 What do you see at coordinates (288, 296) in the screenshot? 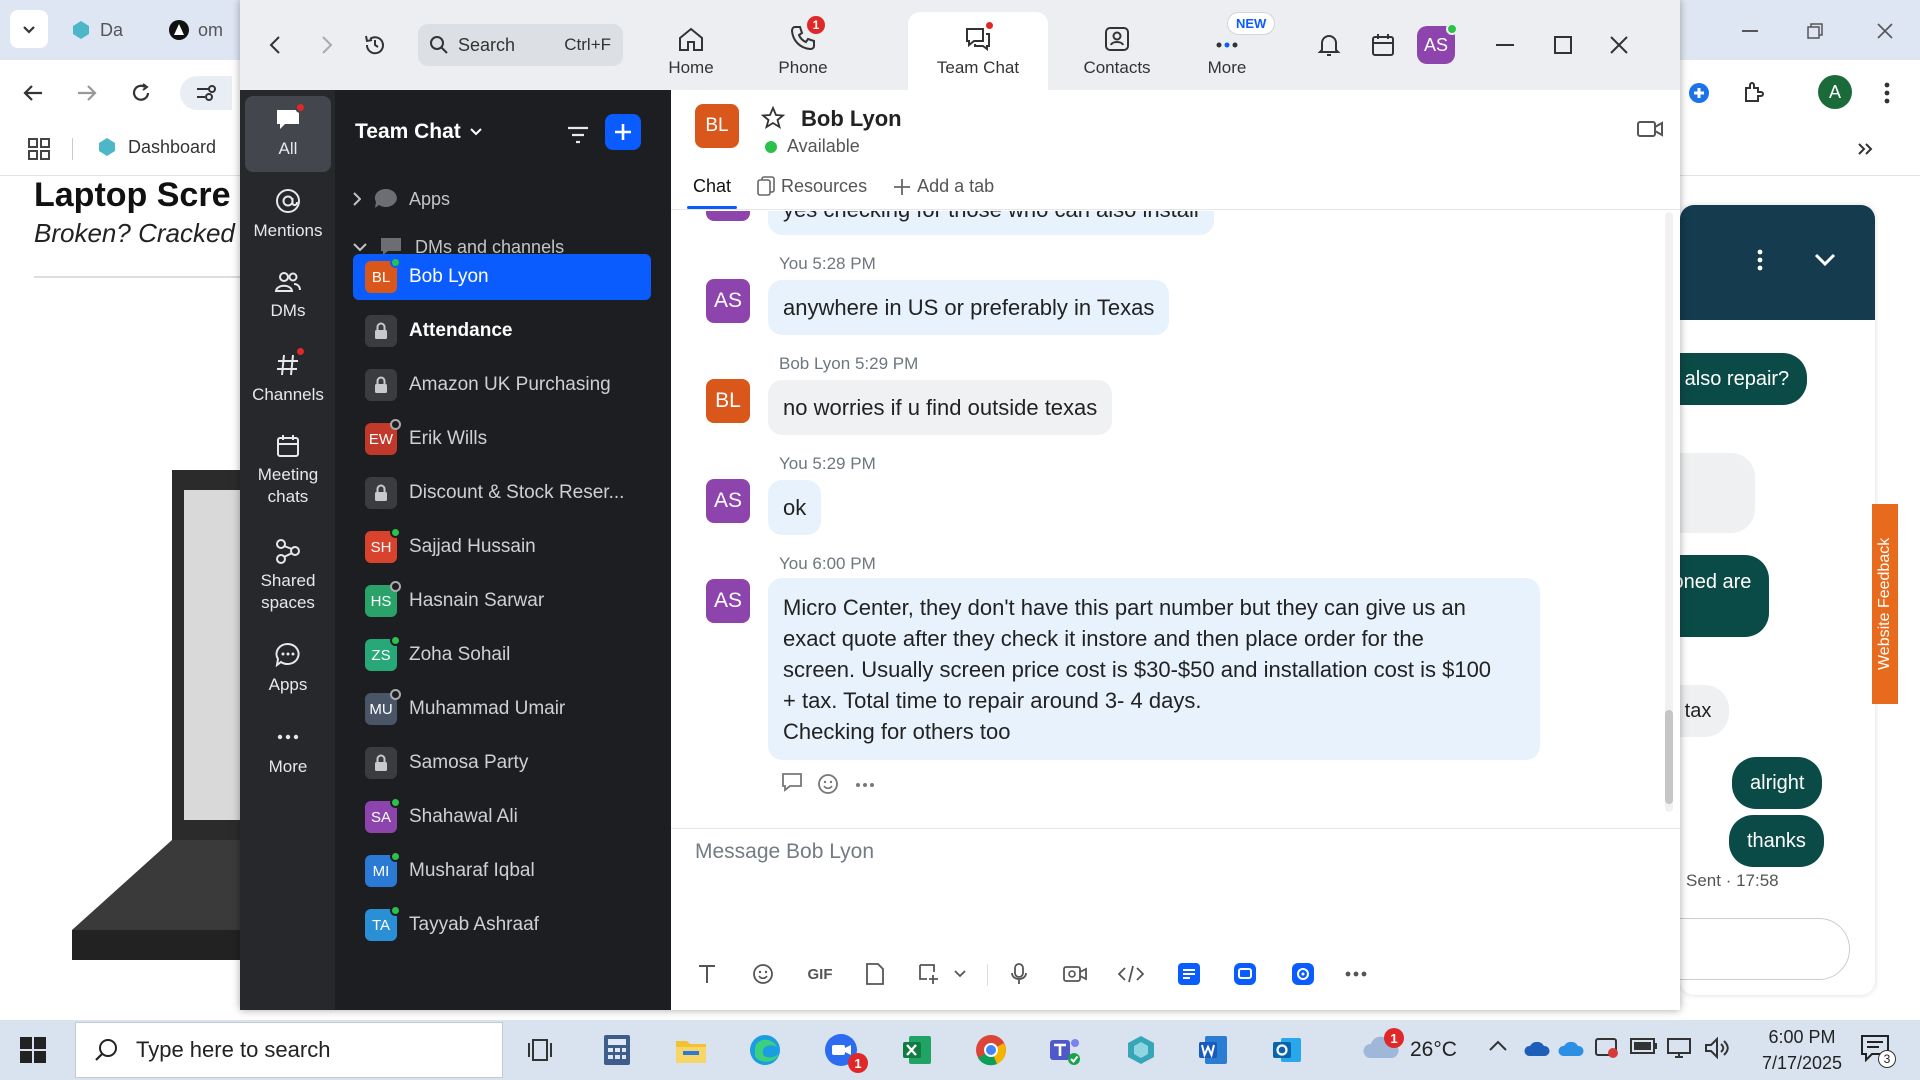
I see `rail-item-dms: DMs` at bounding box center [288, 296].